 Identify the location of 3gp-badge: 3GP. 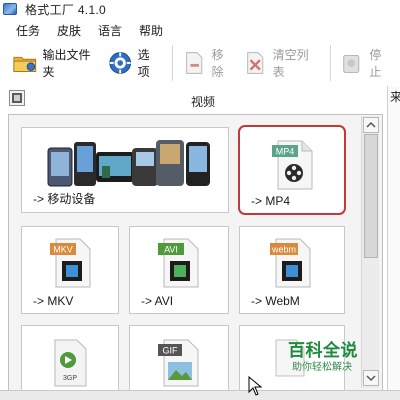
(70, 378).